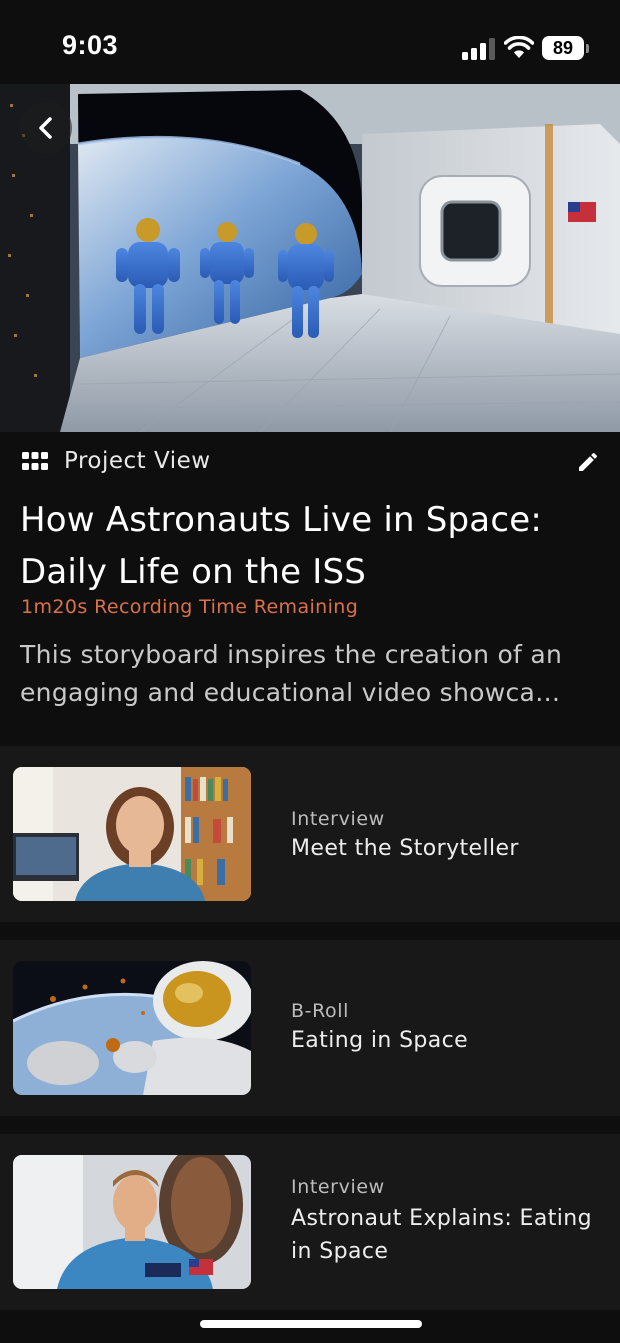  I want to click on status-bar: 9:03 89, so click(310, 42).